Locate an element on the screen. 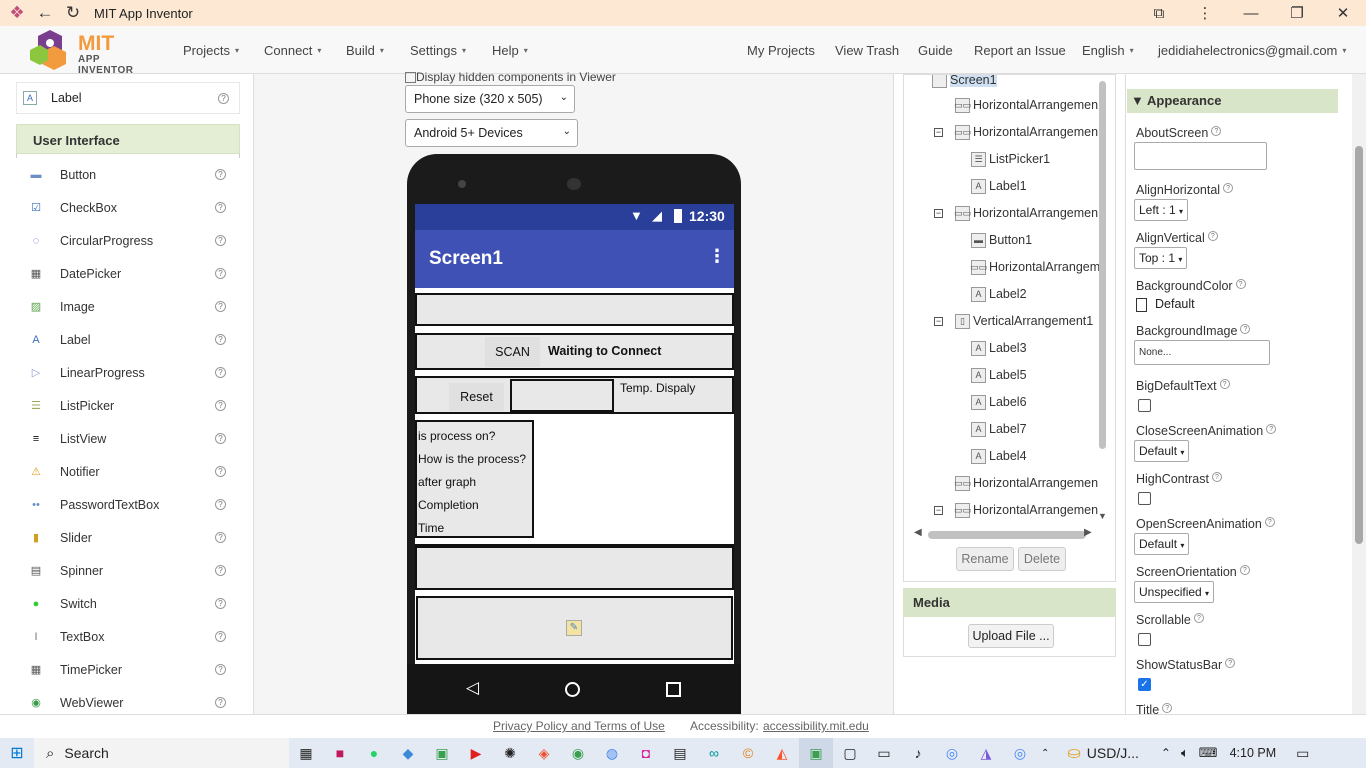 The height and width of the screenshot is (768, 1366). horizontal-arrangement-2: SCAN Waiting to Connect is located at coordinates (574, 351).